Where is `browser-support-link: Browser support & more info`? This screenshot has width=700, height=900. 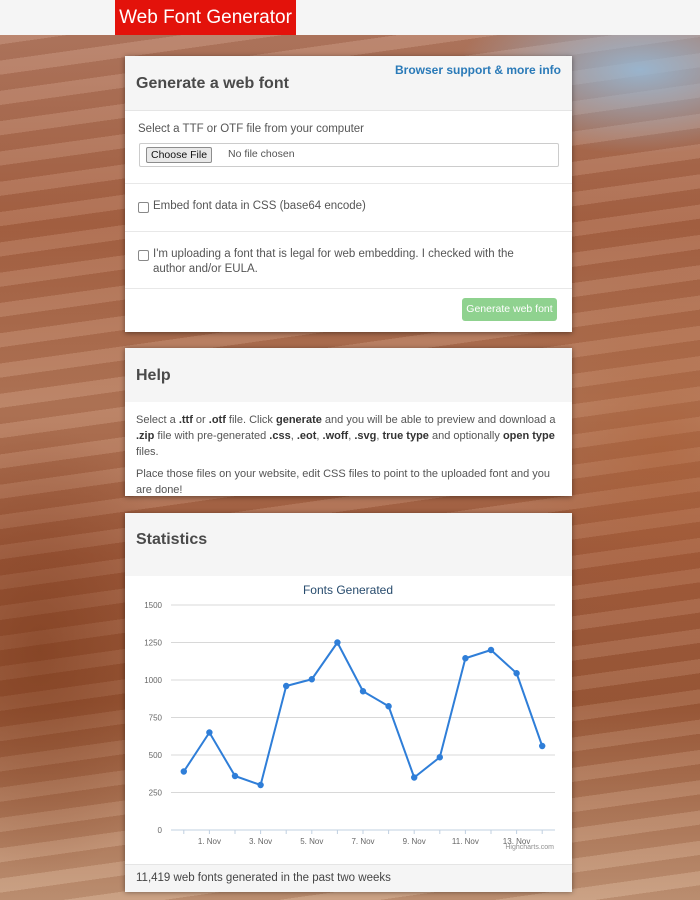
browser-support-link: Browser support & more info is located at coordinates (478, 70).